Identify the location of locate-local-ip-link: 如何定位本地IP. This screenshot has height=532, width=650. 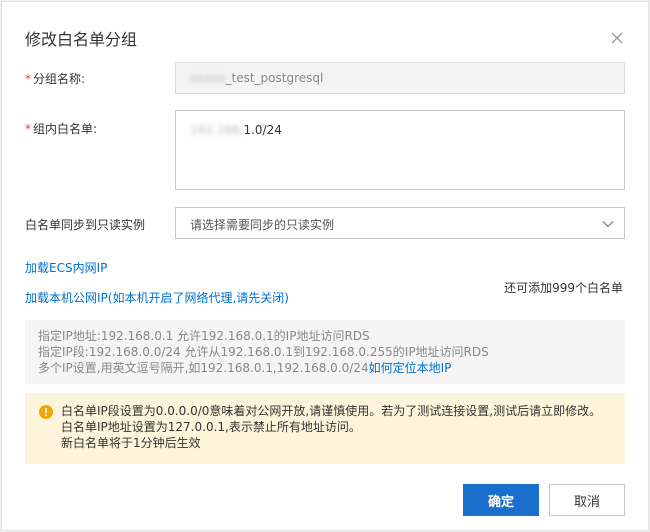
(410, 368).